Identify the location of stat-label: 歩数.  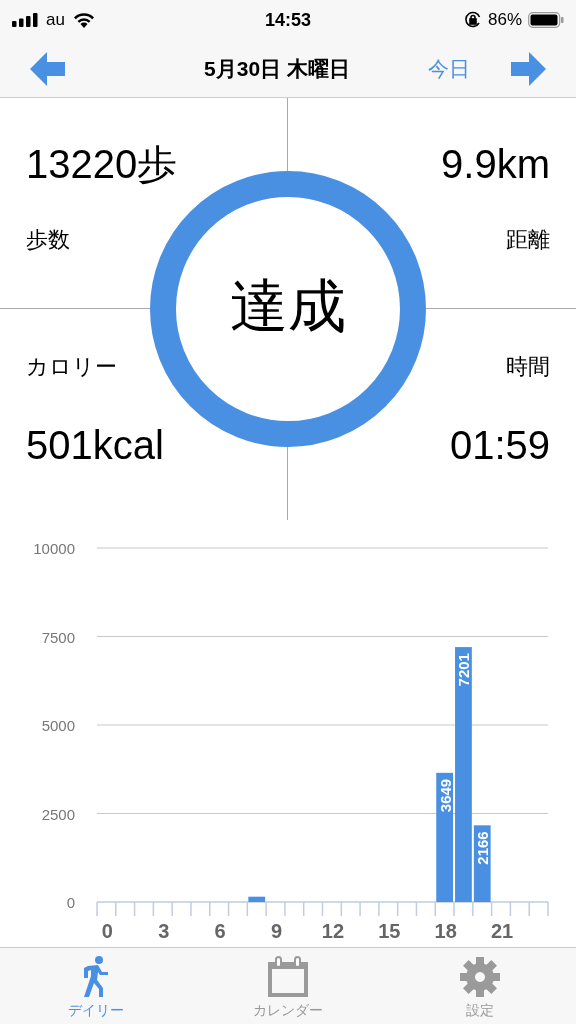
(48, 240).